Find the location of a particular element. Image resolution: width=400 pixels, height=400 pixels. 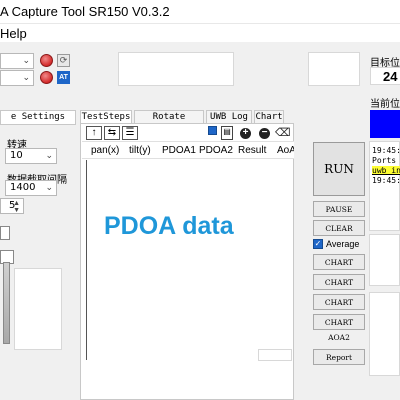

count-stepper: 5 ▲ ▼ is located at coordinates (12, 206).